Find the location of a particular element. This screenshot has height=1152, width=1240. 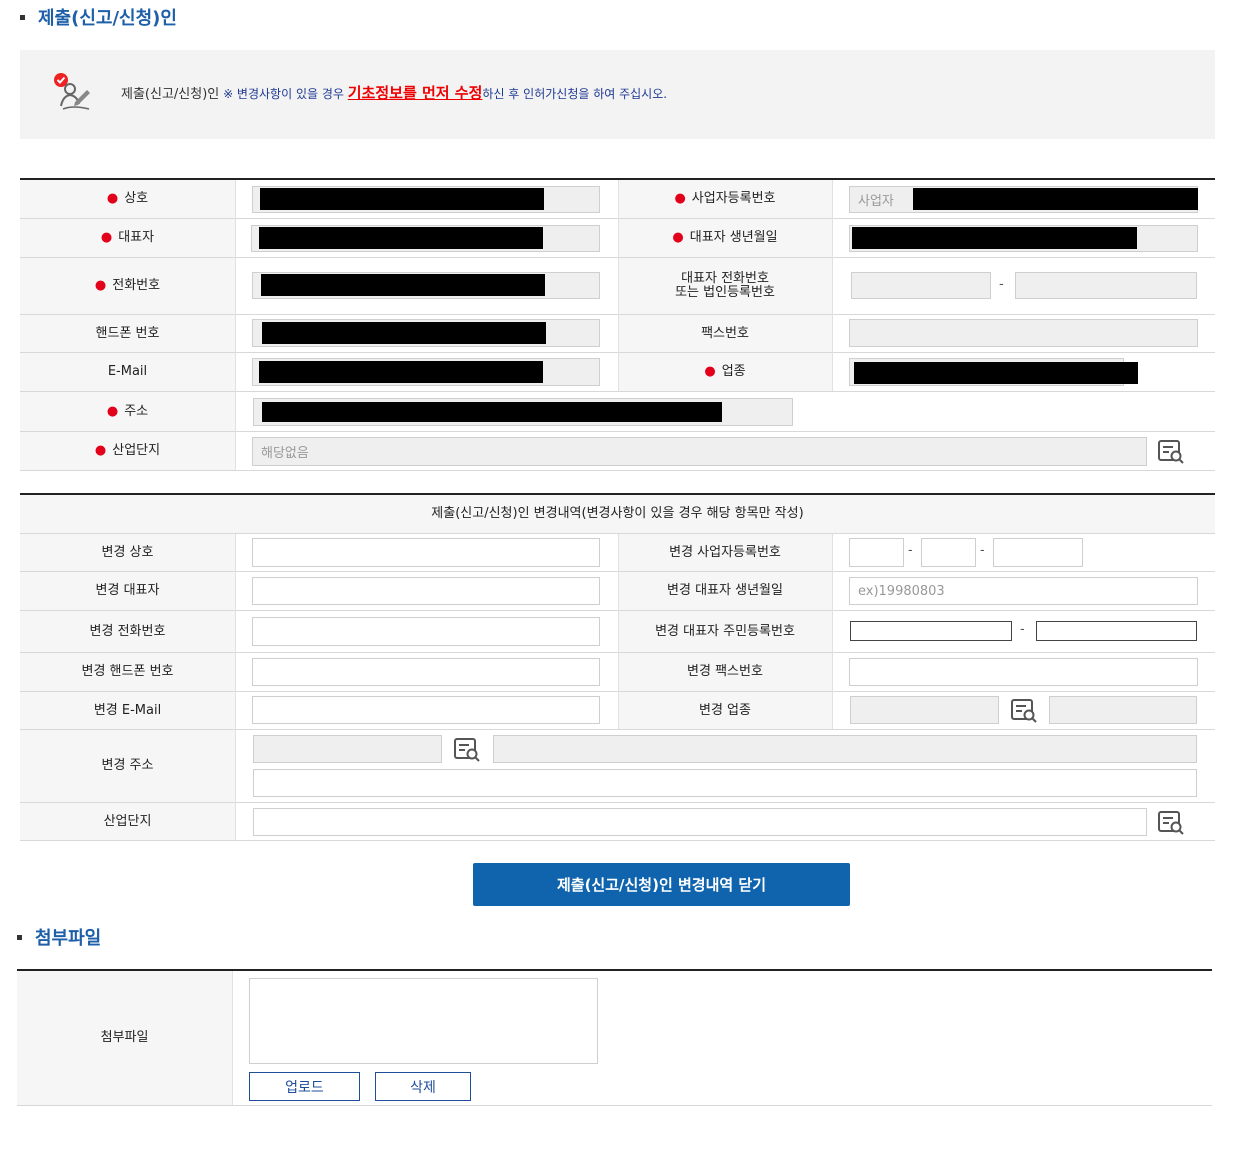

upload-button: 업로드 is located at coordinates (304, 1086).